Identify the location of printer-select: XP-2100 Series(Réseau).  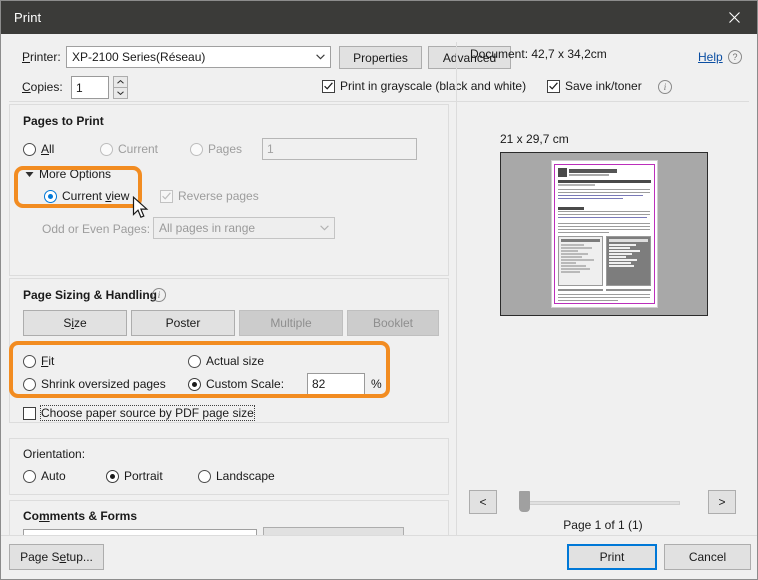
(198, 57).